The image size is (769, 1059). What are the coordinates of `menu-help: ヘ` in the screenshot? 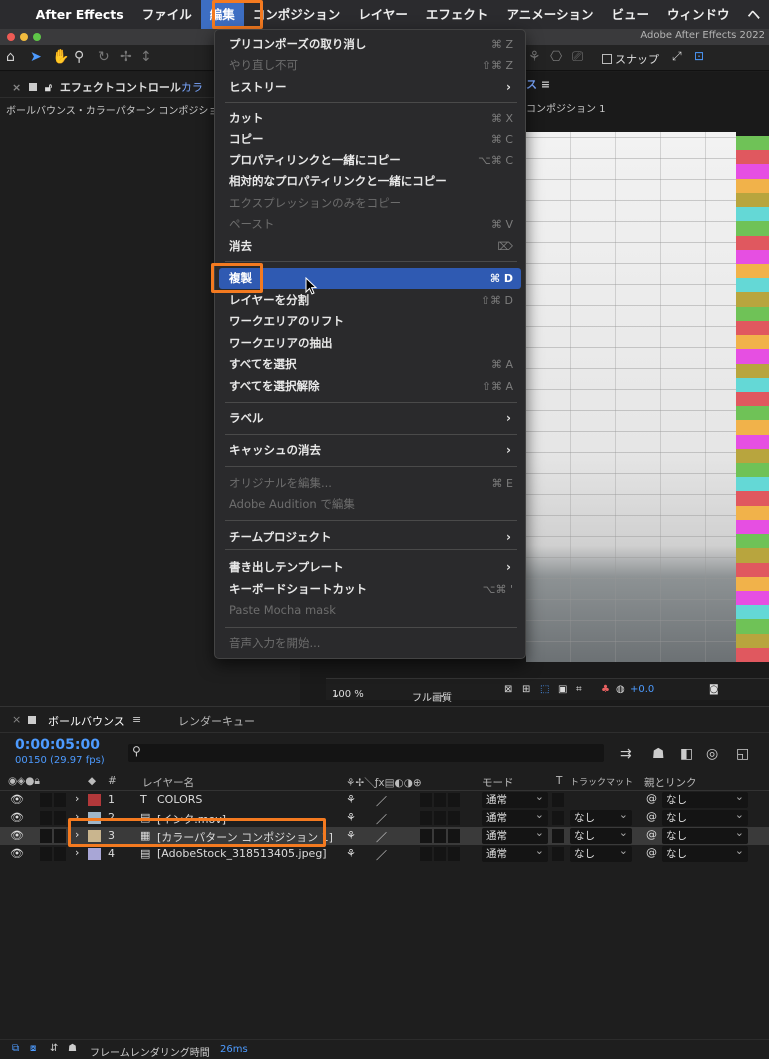 It's located at (753, 14).